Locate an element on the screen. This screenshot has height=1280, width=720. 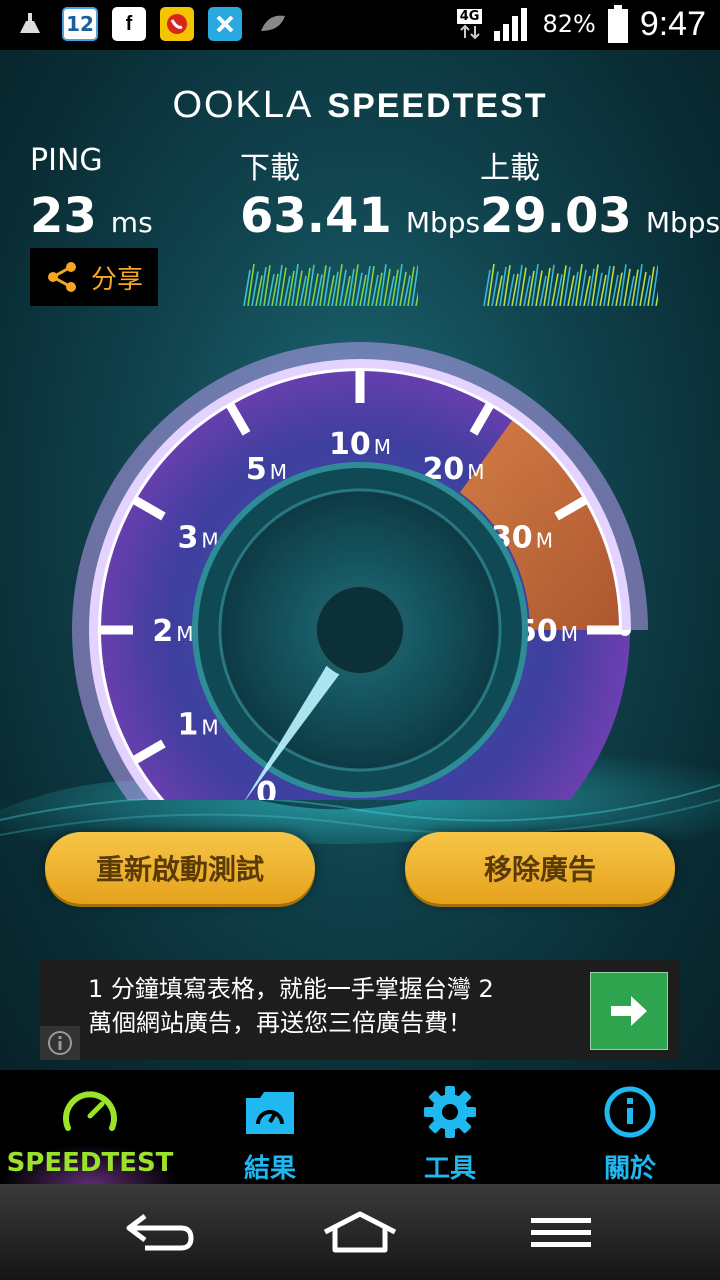
menu-icon is located at coordinates (560, 1232).